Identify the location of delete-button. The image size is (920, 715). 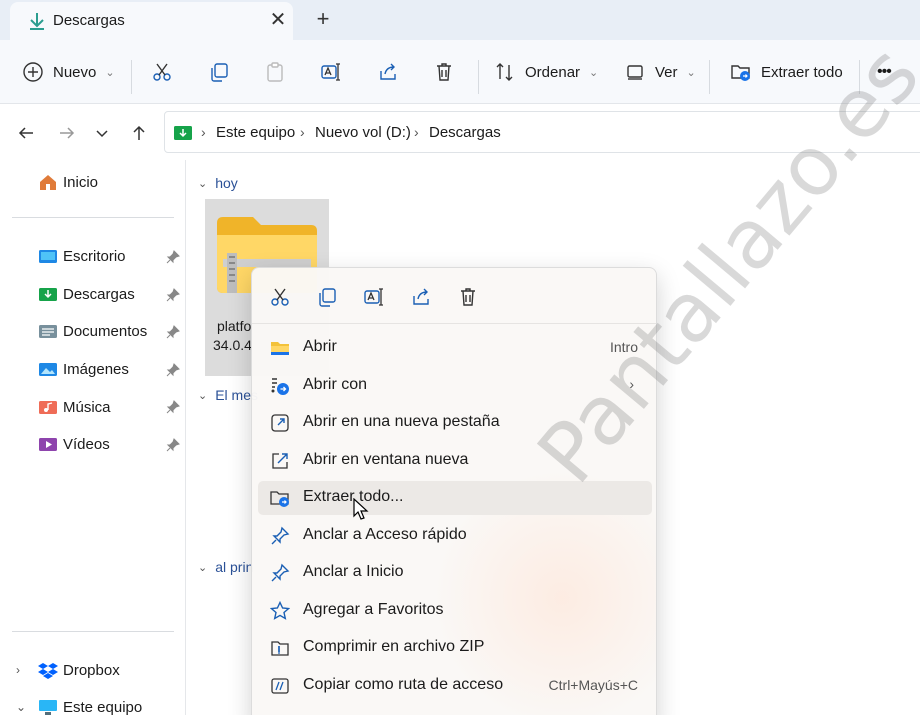
(444, 72).